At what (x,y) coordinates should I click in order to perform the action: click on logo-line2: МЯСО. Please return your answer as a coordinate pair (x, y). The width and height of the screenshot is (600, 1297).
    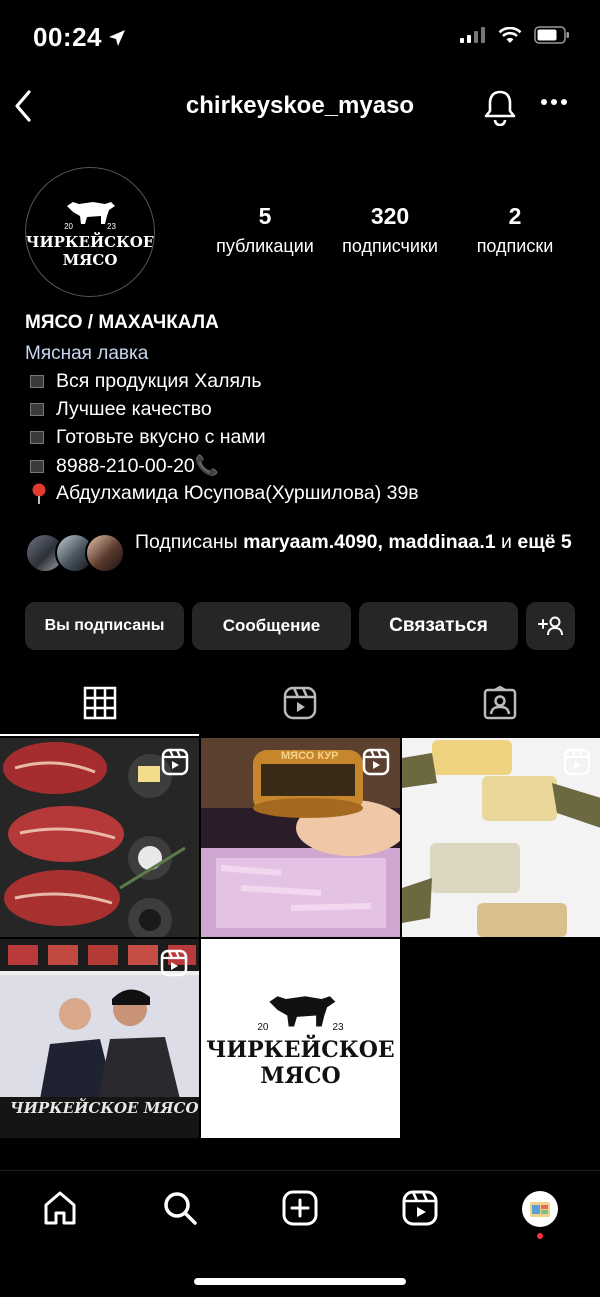
    Looking at the image, I should click on (300, 1076).